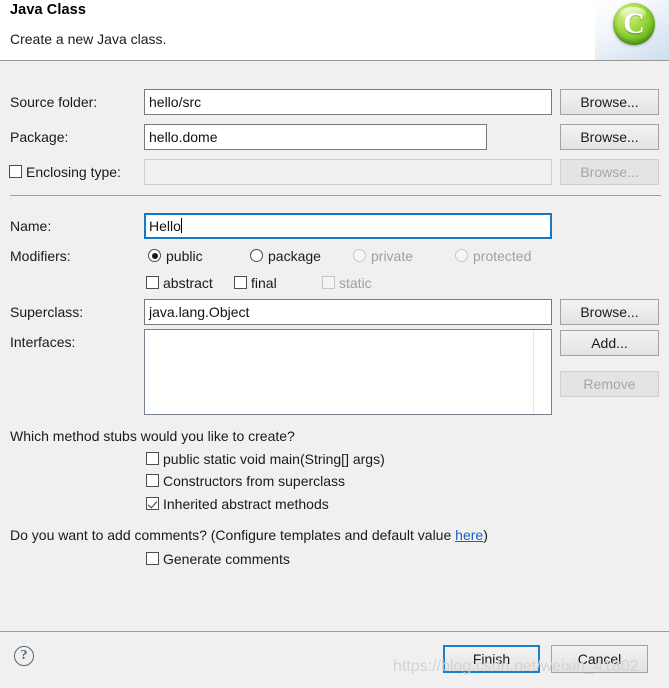 The image size is (669, 688). Describe the element at coordinates (264, 283) in the screenshot. I see `modifier-final-label: final` at that location.